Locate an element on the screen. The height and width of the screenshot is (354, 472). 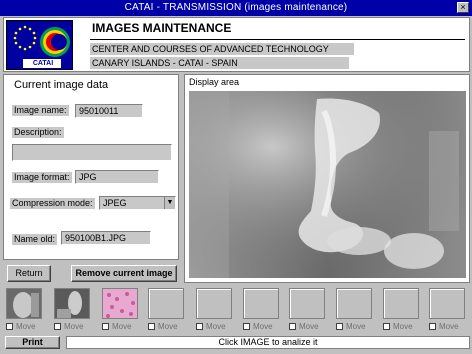
header-divider is located at coordinates (277, 39).